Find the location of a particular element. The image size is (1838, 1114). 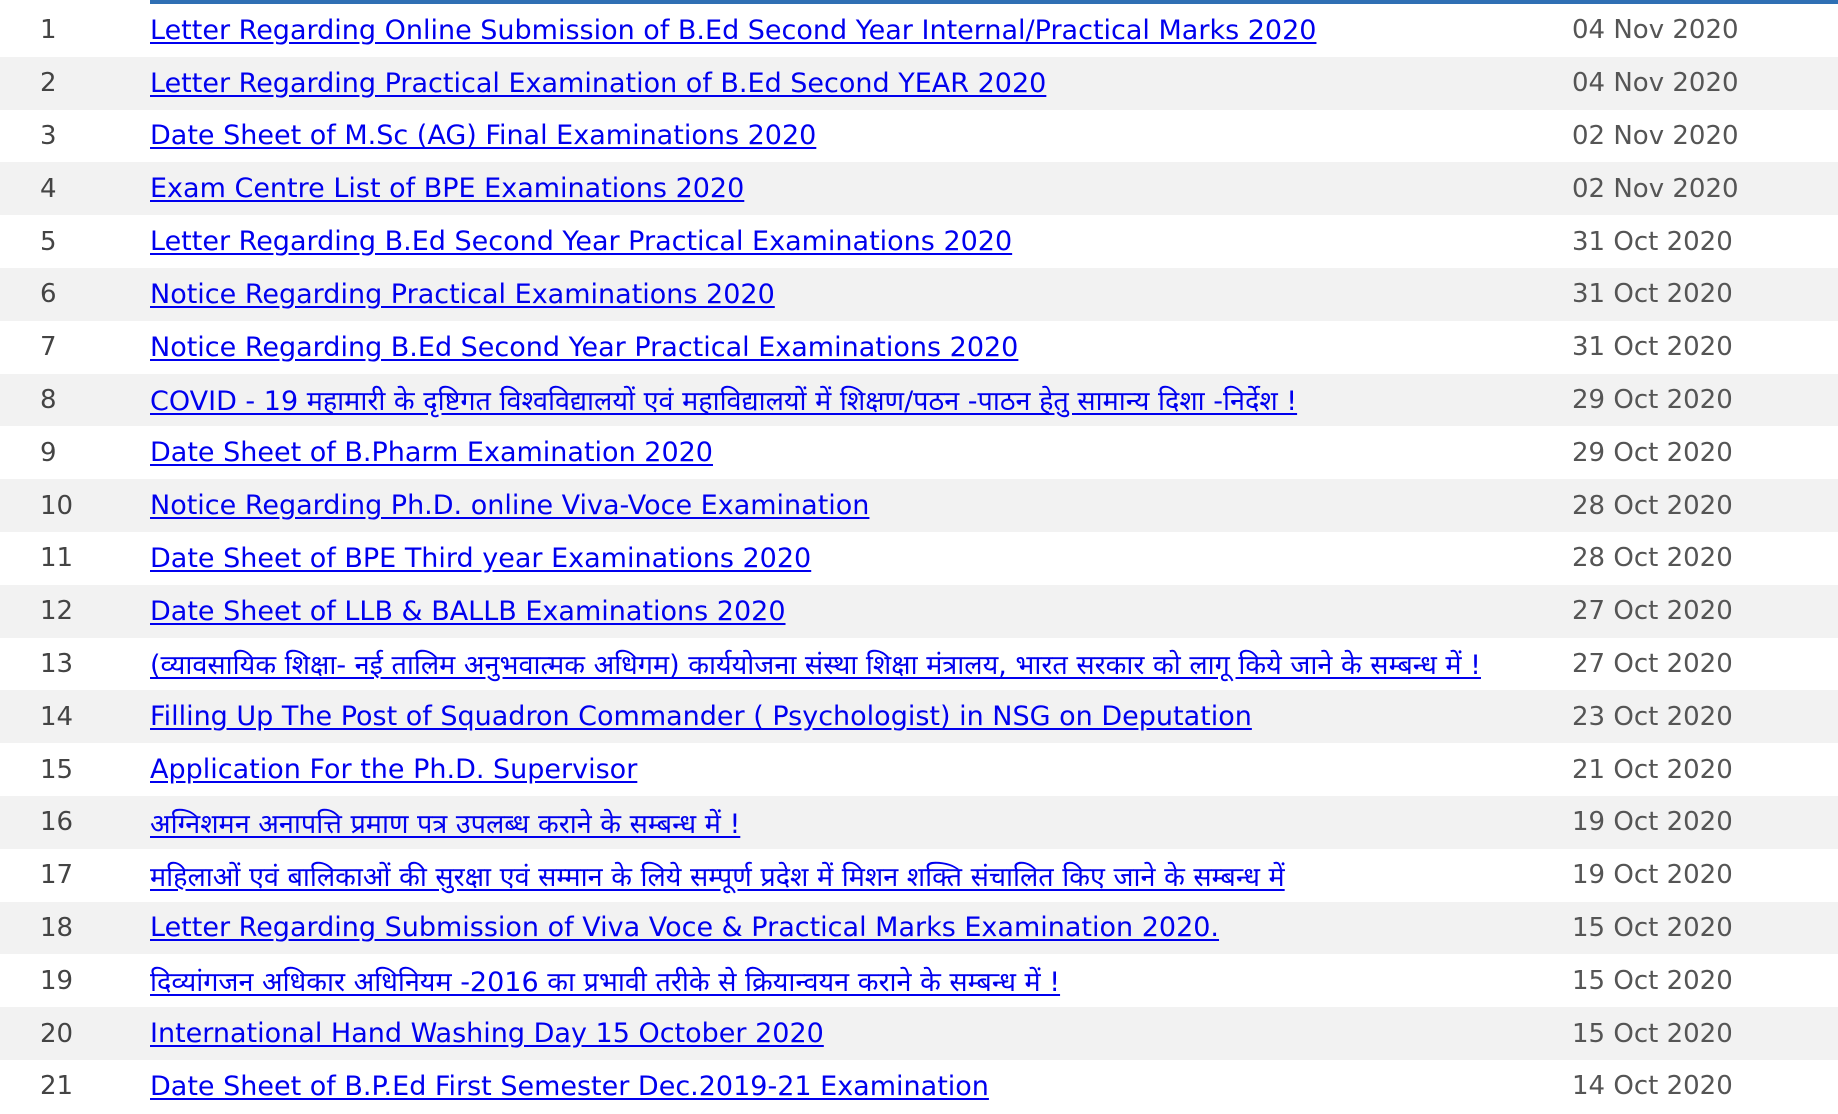

serial-number: 3 is located at coordinates (48, 135).